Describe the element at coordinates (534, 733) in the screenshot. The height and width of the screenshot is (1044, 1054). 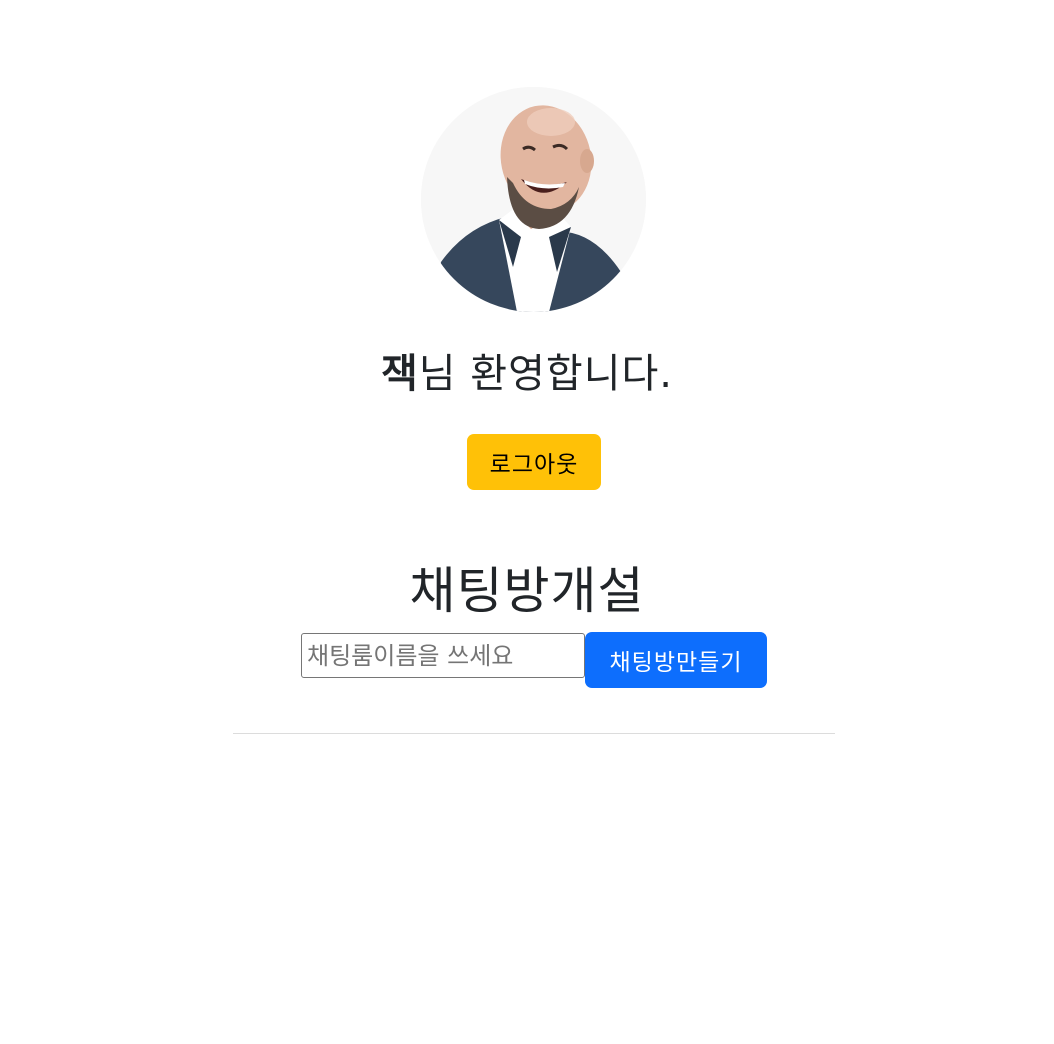
I see `divider` at that location.